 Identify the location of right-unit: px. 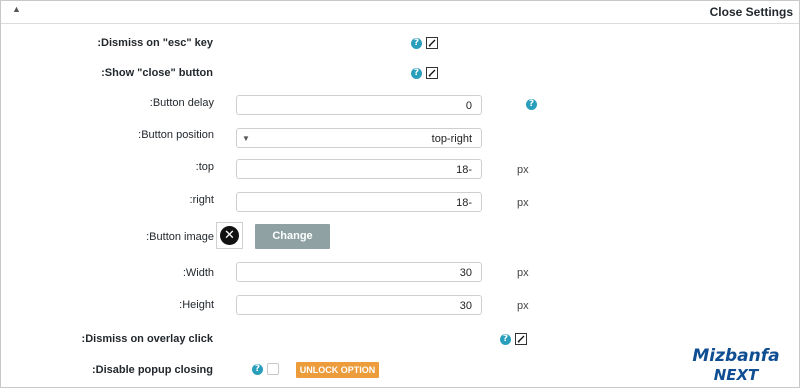
(523, 203).